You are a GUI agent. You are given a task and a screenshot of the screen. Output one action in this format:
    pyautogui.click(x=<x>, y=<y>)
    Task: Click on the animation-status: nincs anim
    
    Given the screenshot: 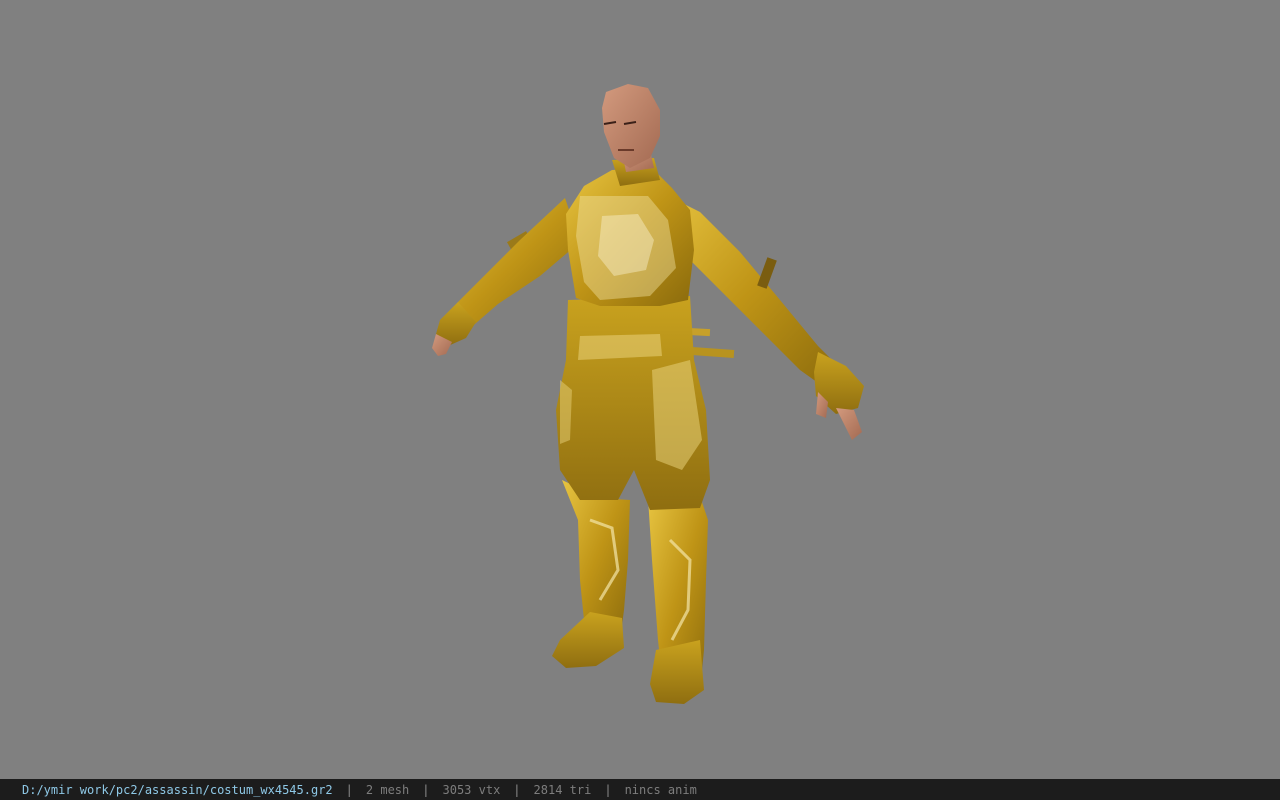 What is the action you would take?
    pyautogui.click(x=660, y=789)
    